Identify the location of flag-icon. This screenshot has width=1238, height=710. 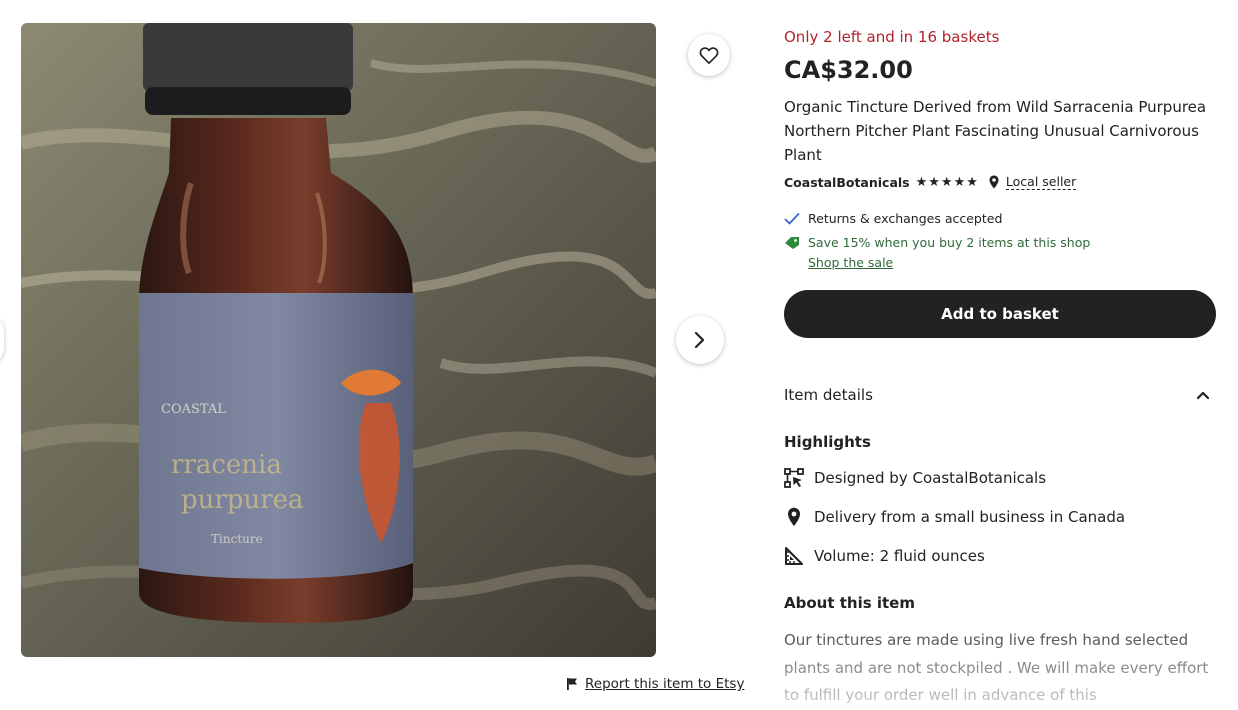
(572, 684).